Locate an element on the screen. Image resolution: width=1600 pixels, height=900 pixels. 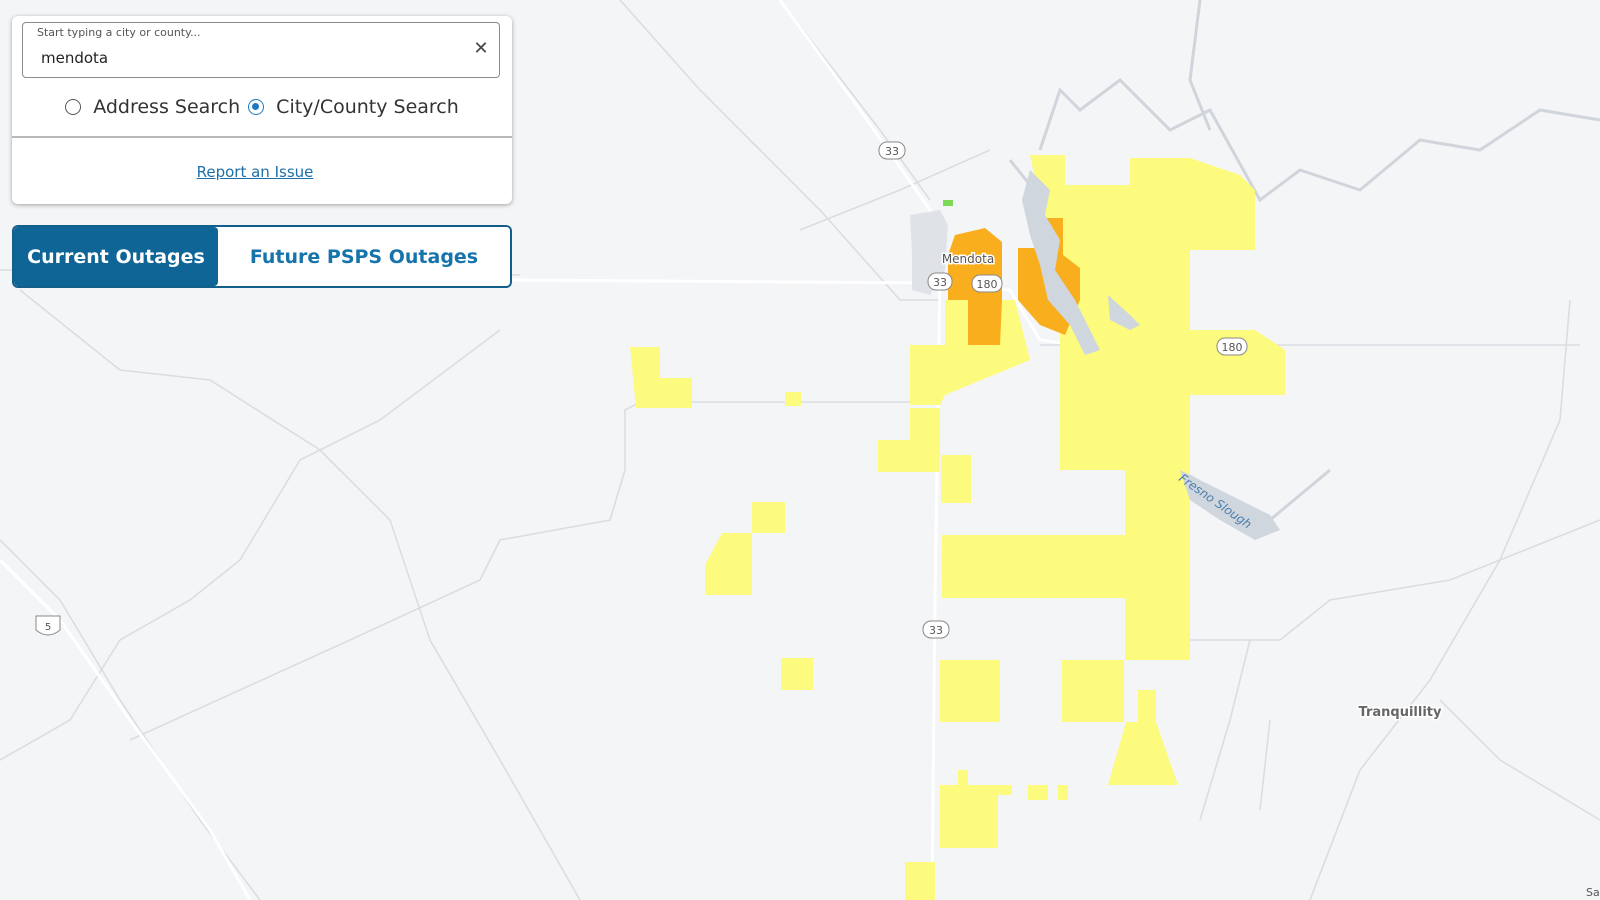
shield-33-city: 33 is located at coordinates (940, 281).